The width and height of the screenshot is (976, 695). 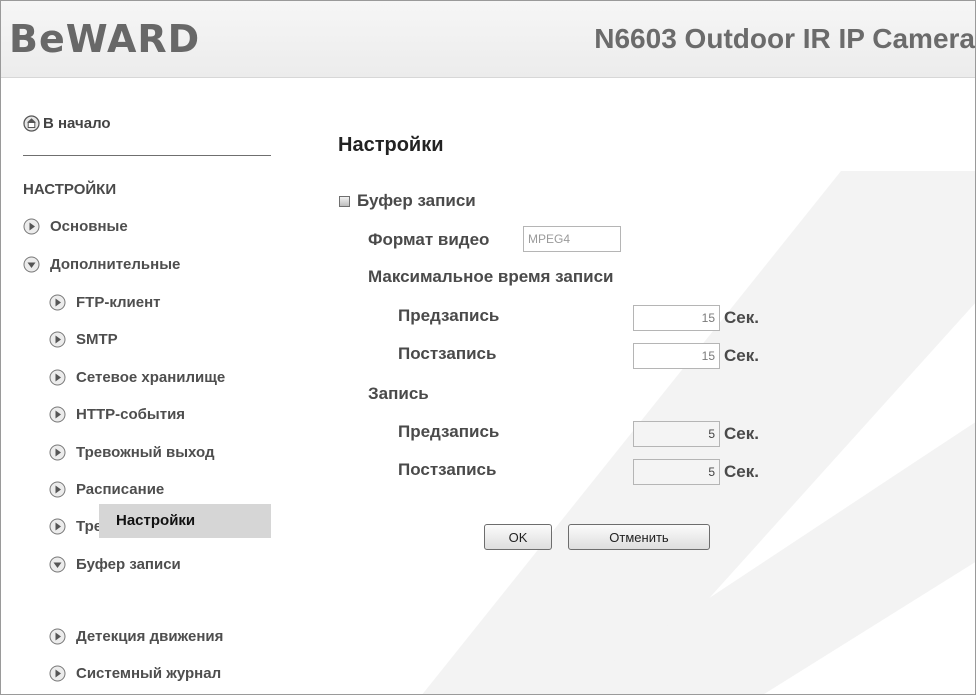 I want to click on max-pre-record-input, so click(x=676, y=318).